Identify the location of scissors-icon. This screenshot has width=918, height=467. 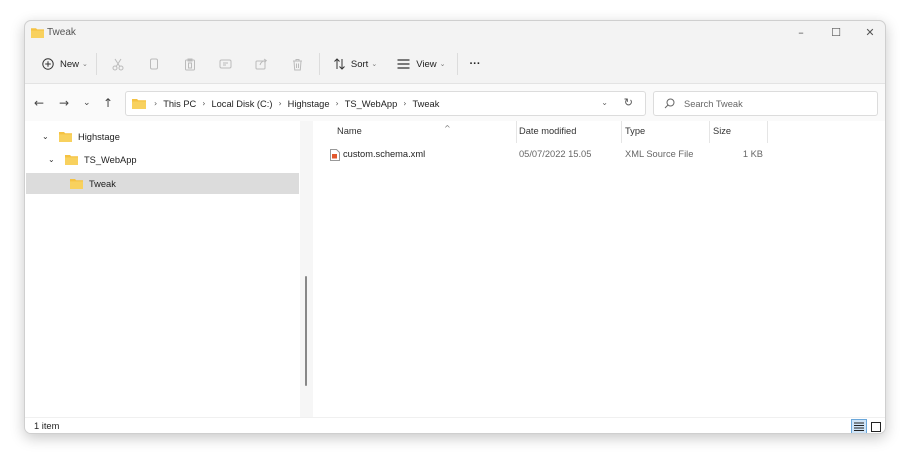
(118, 64).